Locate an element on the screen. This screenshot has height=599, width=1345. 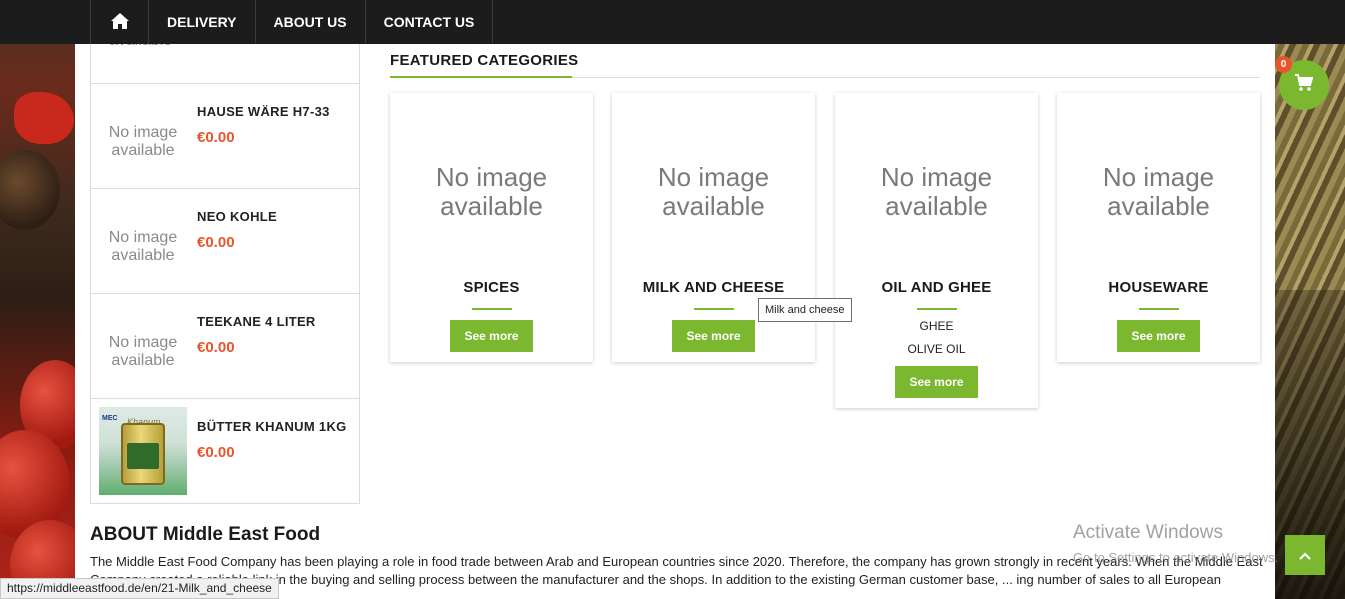
home-icon is located at coordinates (120, 22).